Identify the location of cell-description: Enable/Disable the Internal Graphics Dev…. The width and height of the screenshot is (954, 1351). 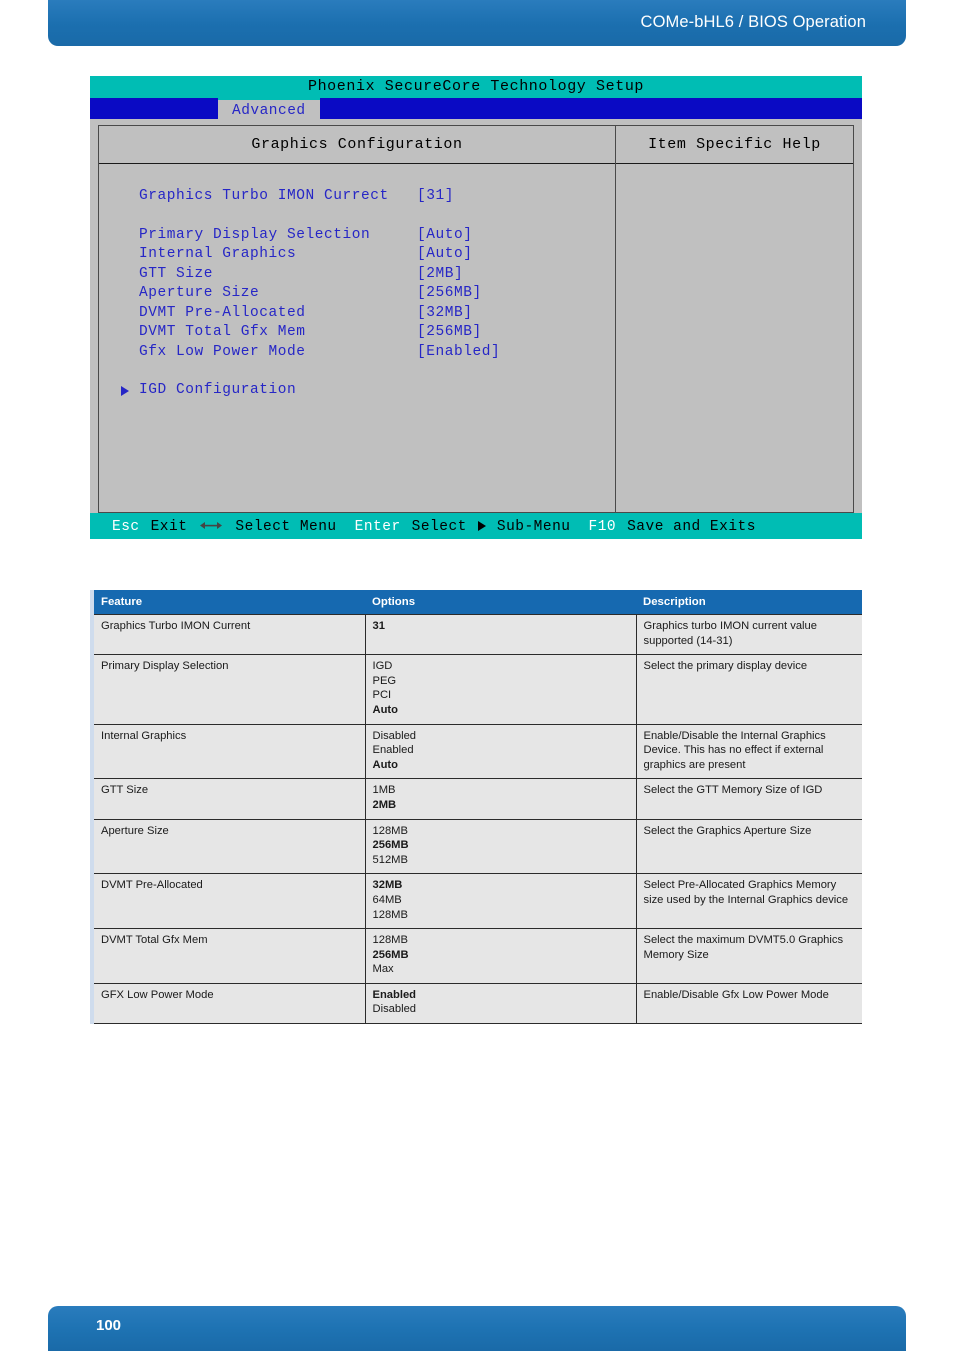
(749, 751).